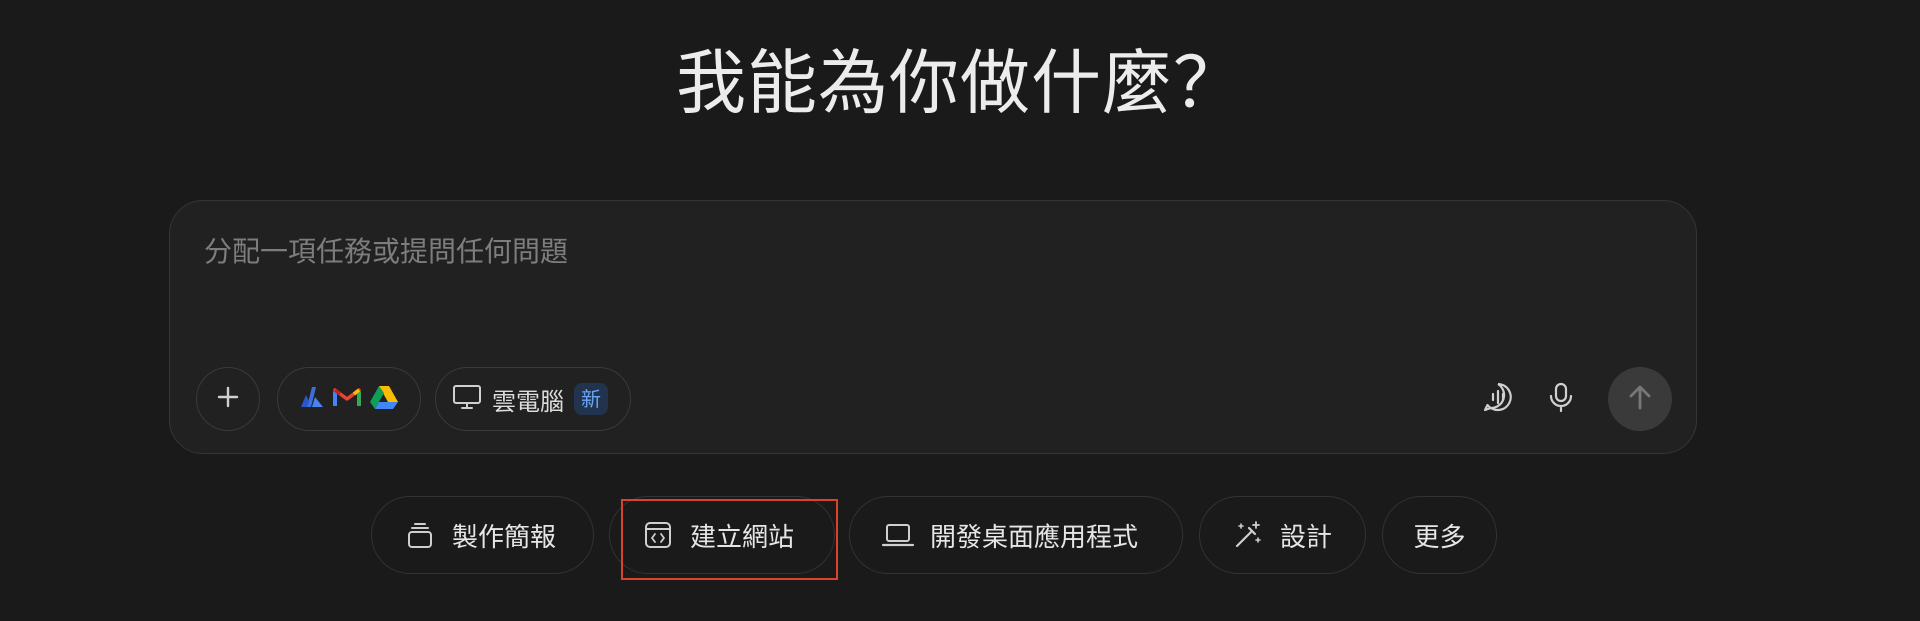 This screenshot has height=621, width=1920. I want to click on more-label: 更多, so click(1439, 537).